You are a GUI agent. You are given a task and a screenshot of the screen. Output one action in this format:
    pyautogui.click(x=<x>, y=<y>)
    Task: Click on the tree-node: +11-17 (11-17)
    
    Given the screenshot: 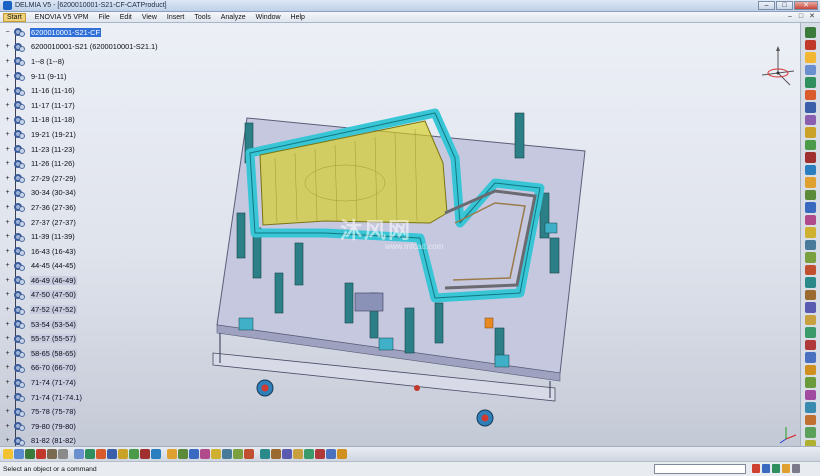 What is the action you would take?
    pyautogui.click(x=84, y=105)
    